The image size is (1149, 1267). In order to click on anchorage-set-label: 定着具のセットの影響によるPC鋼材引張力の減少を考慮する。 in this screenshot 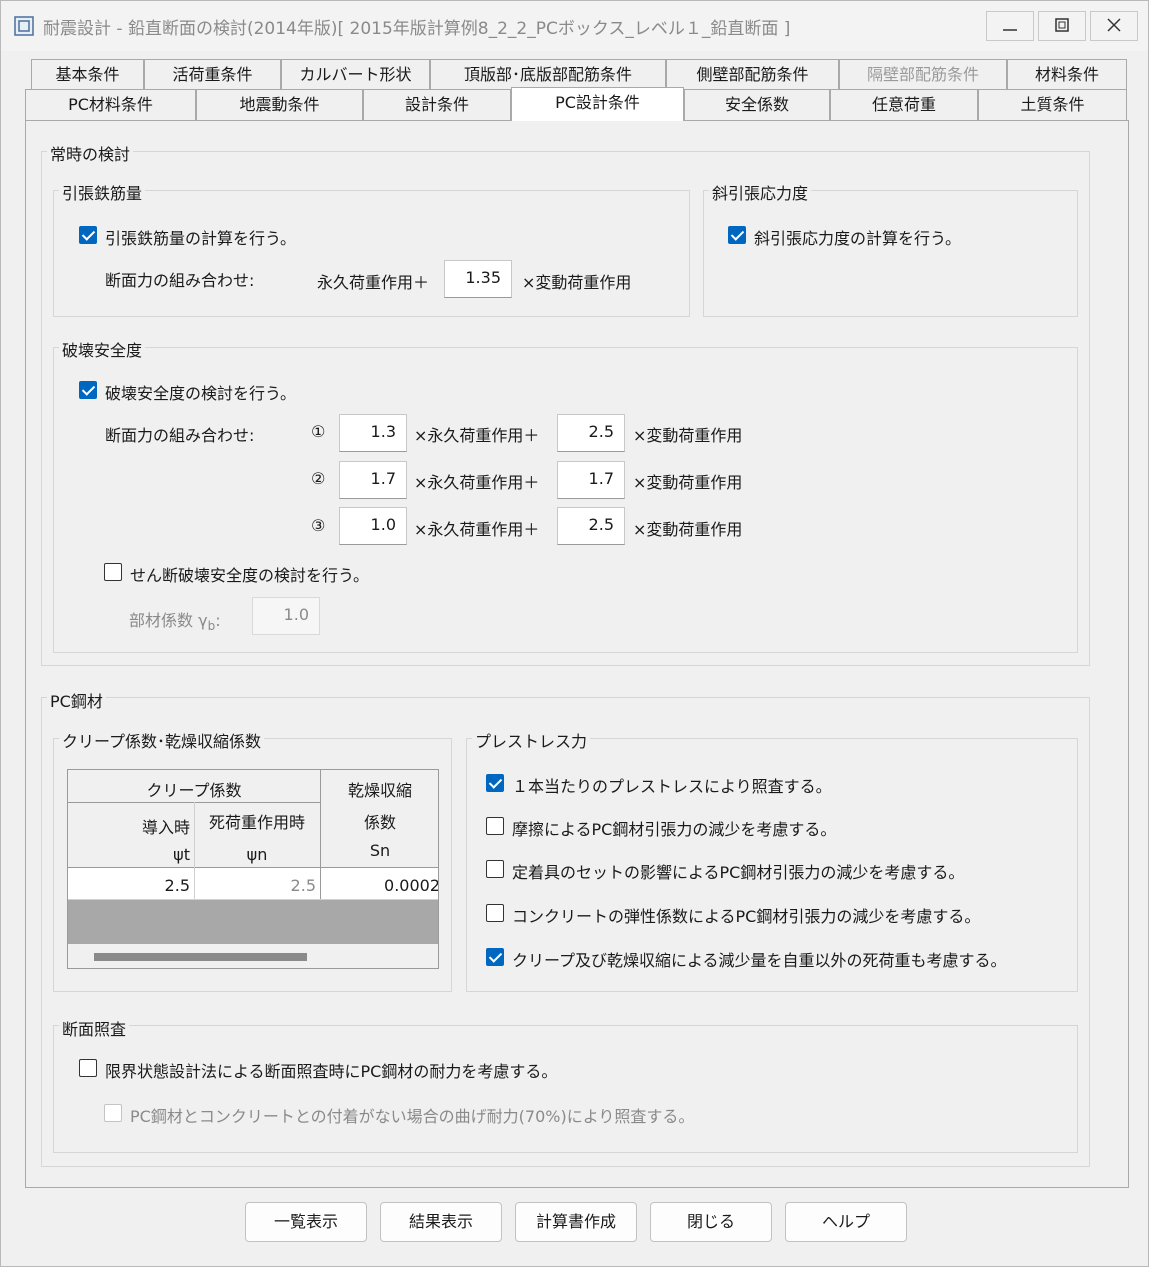, I will do `click(738, 872)`.